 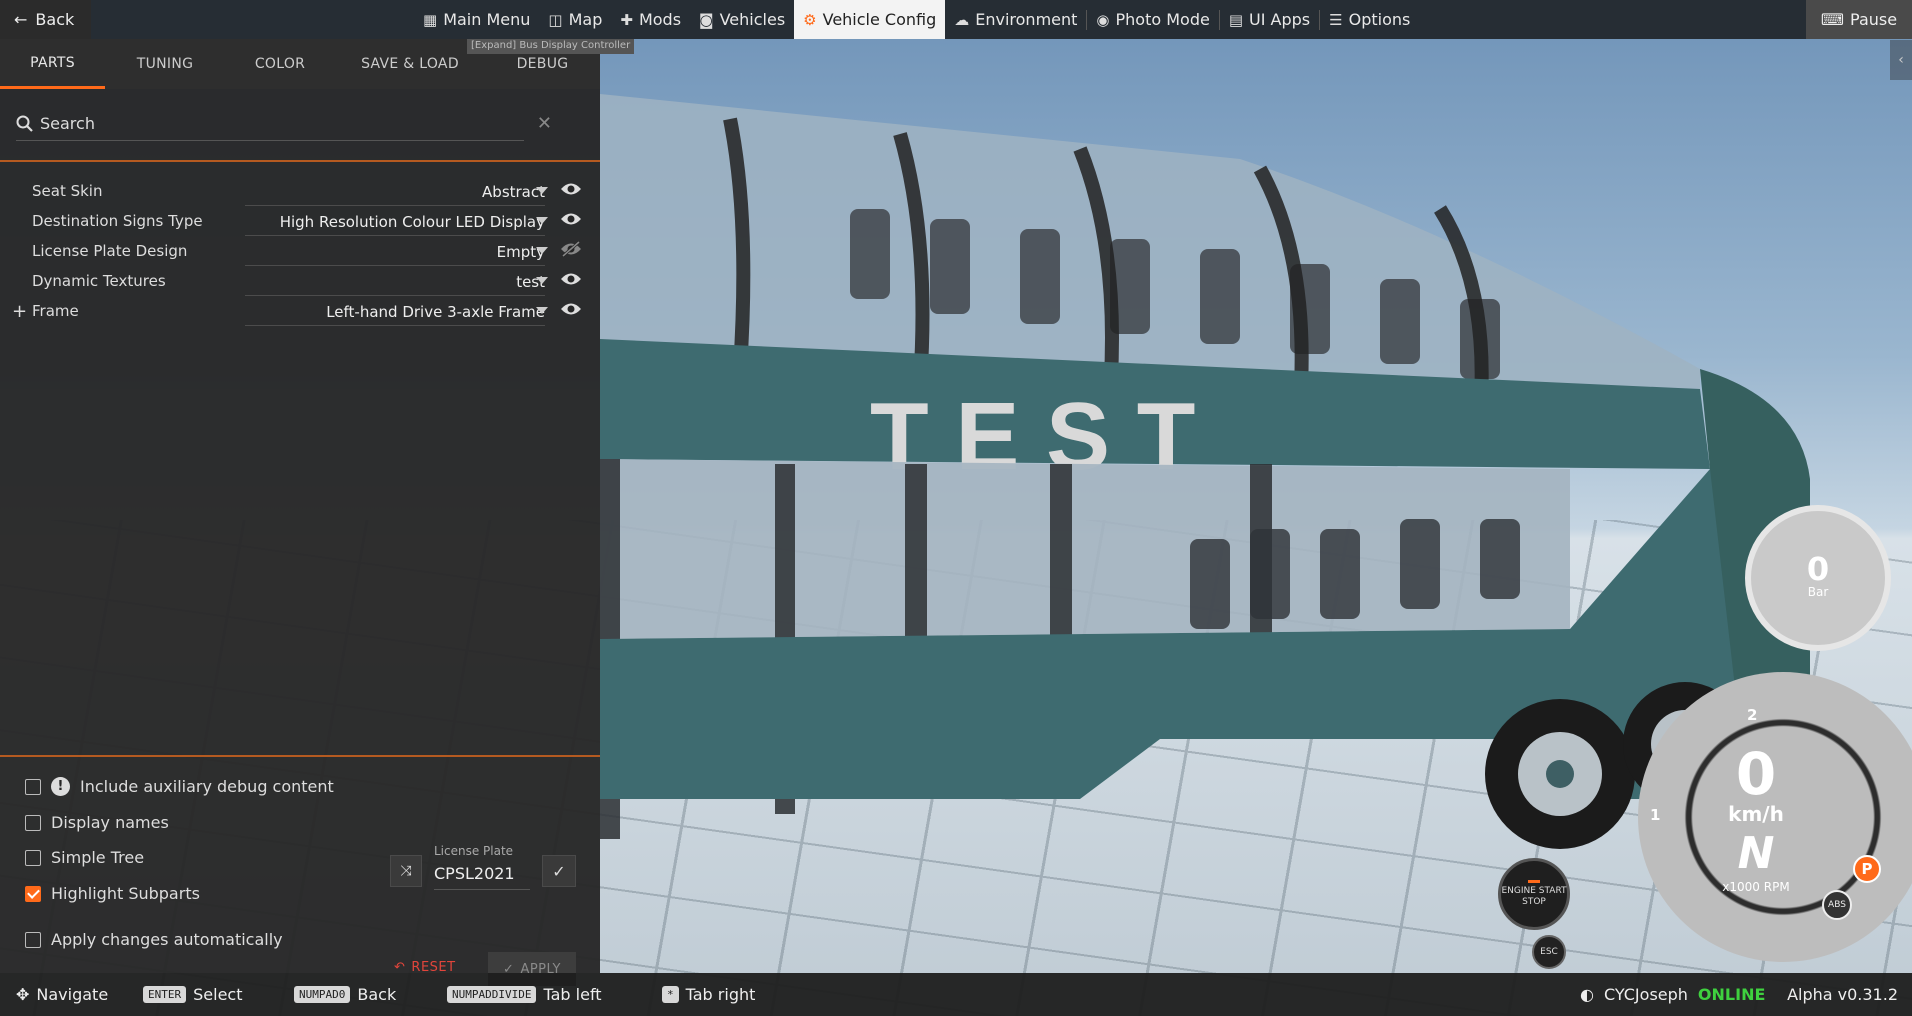 I want to click on key-badge: NUMPADDIVIDE, so click(x=492, y=994).